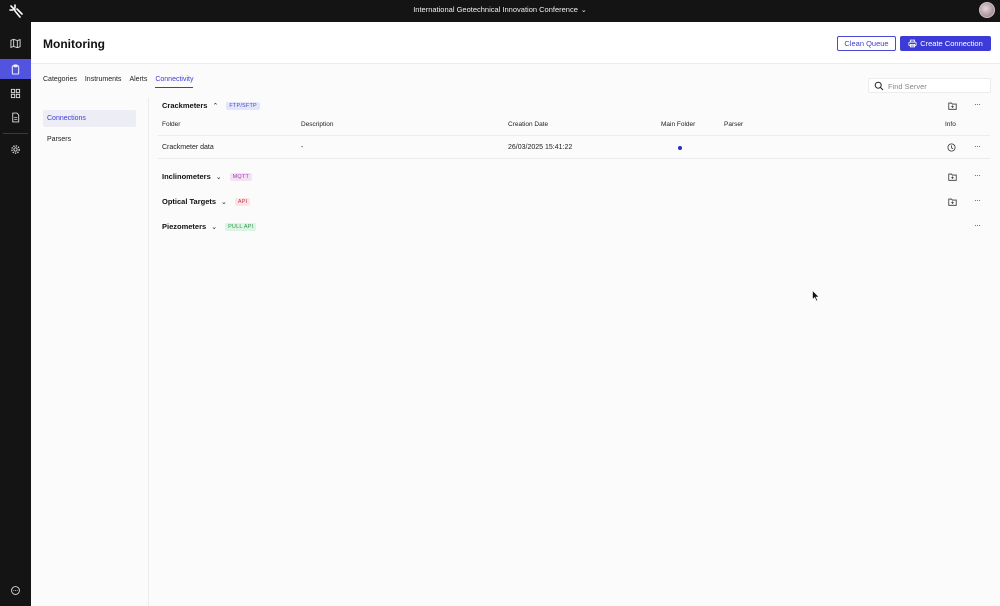  What do you see at coordinates (184, 226) in the screenshot?
I see `section-title: Piezometers` at bounding box center [184, 226].